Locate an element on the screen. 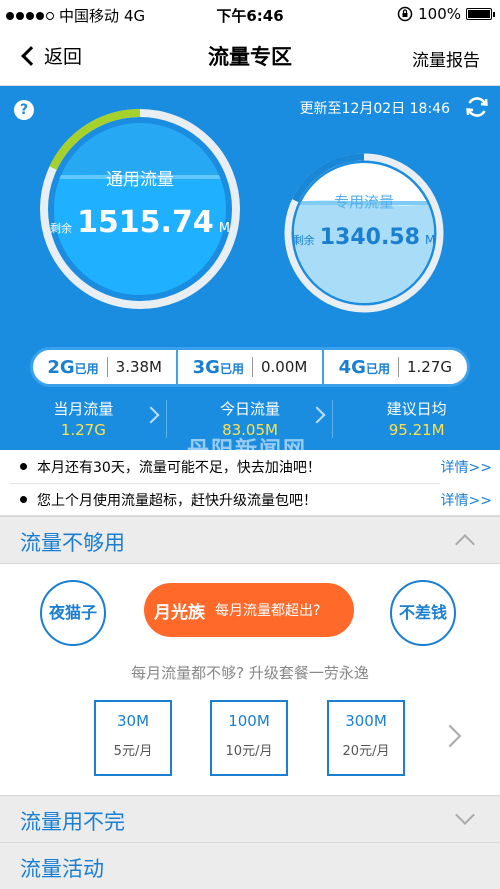 The image size is (500, 889). battery-percent: 100% is located at coordinates (439, 14).